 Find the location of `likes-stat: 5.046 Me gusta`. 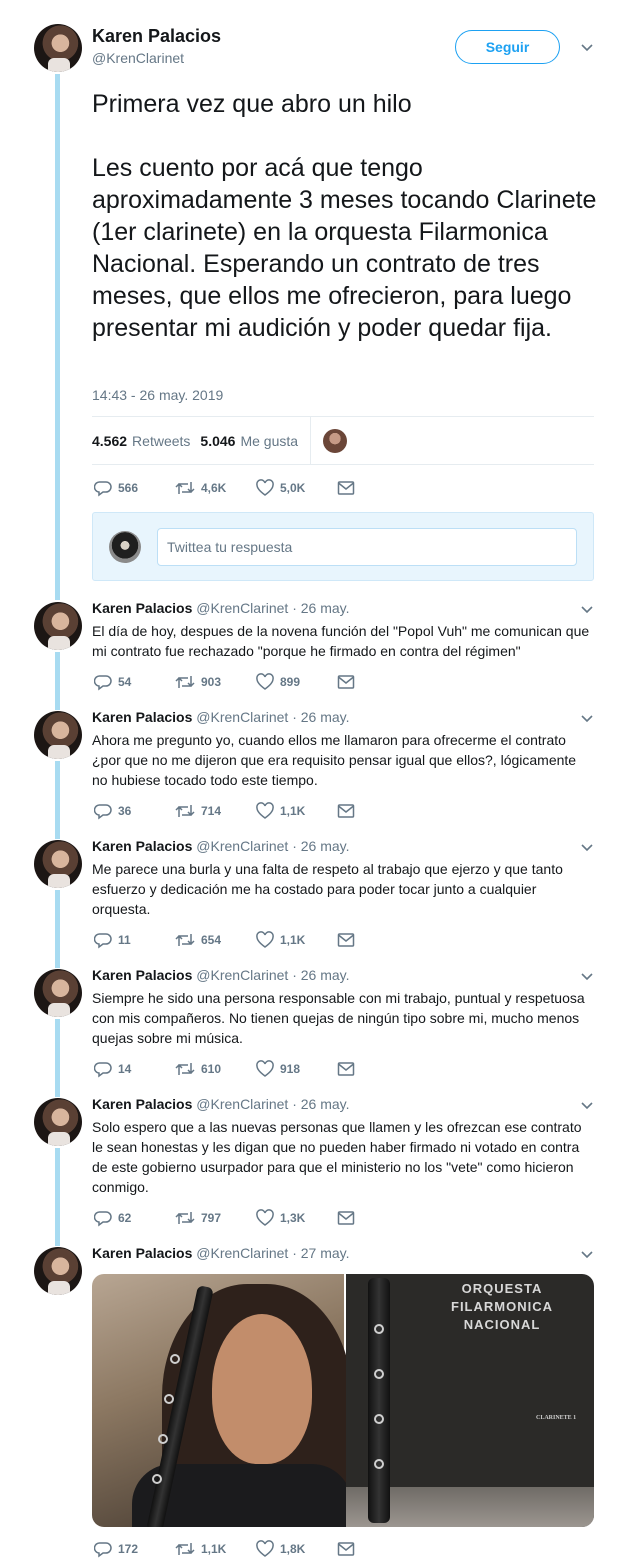

likes-stat: 5.046 Me gusta is located at coordinates (249, 441).